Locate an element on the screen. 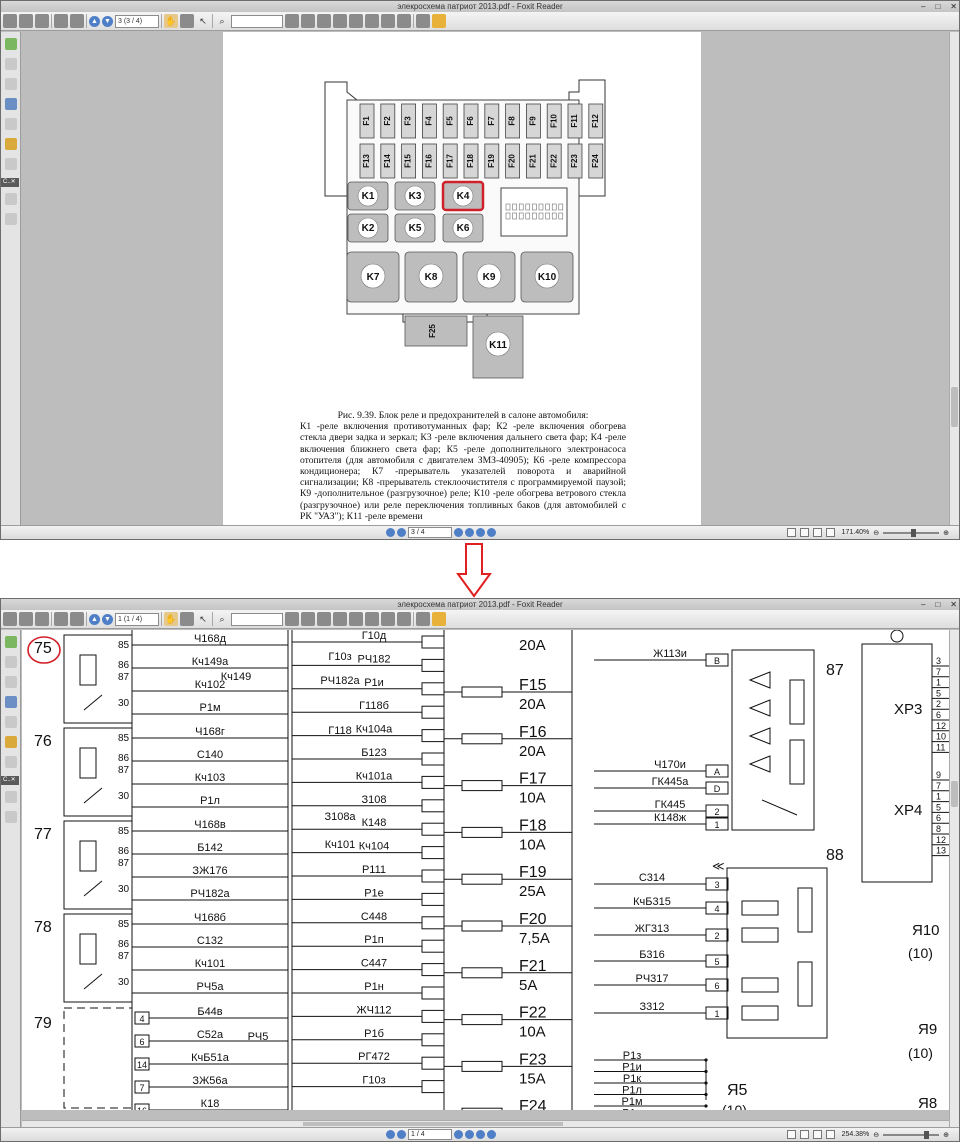  single-page-icon is located at coordinates (356, 619).